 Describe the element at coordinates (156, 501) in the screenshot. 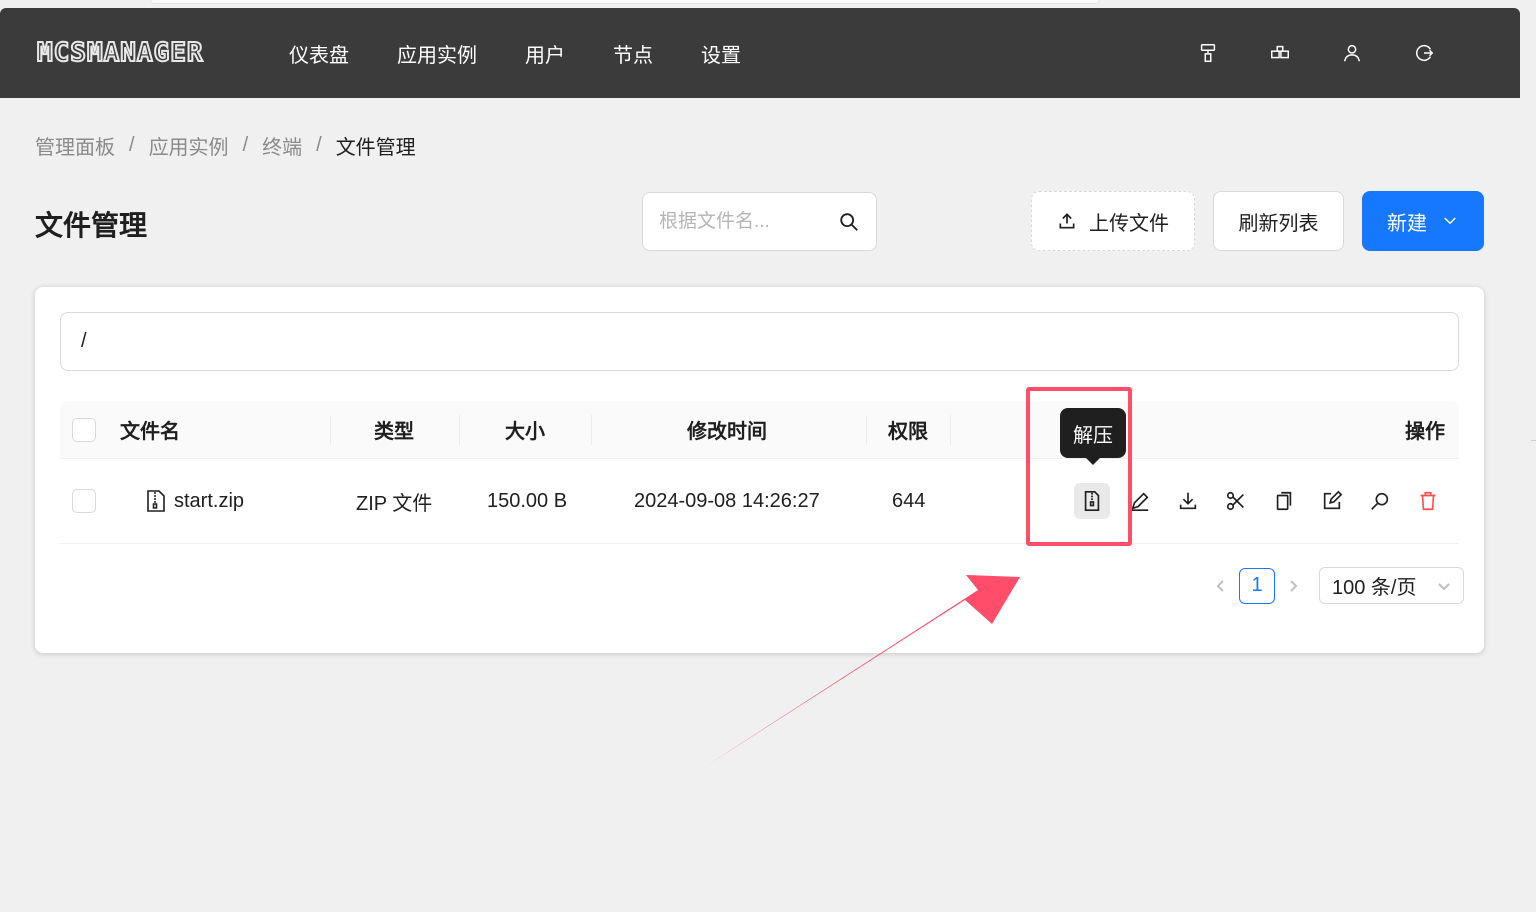

I see `zip-file-icon` at that location.